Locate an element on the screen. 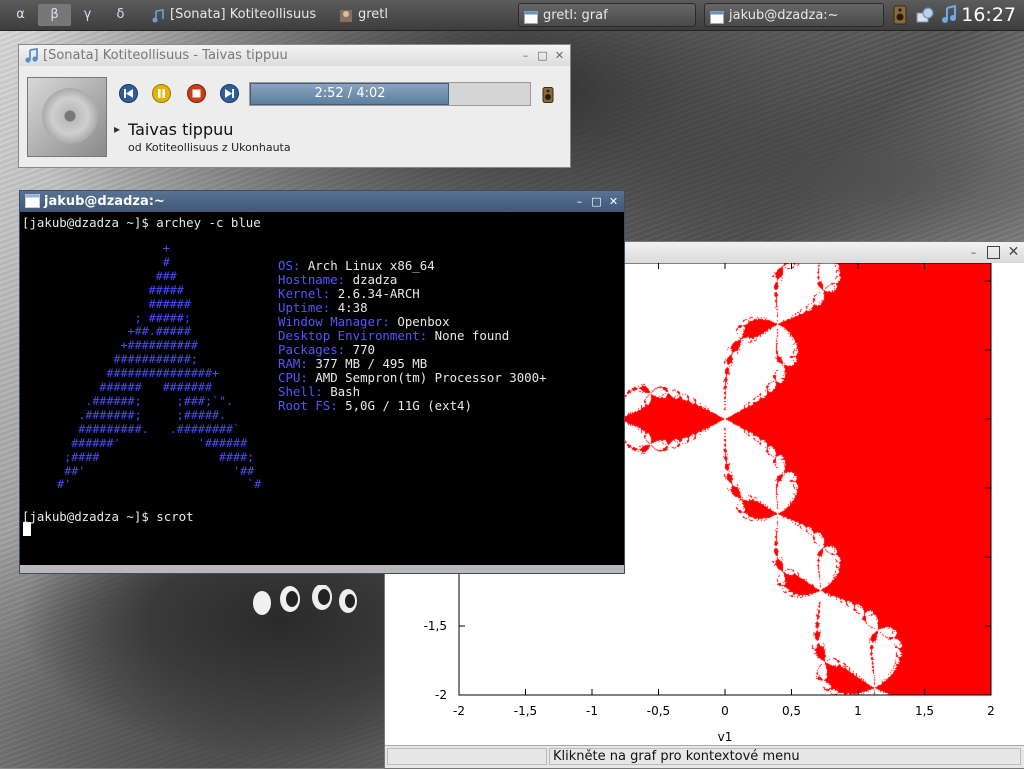 Image resolution: width=1024 pixels, height=769 pixels. system-info-value: dzadza is located at coordinates (375, 279).